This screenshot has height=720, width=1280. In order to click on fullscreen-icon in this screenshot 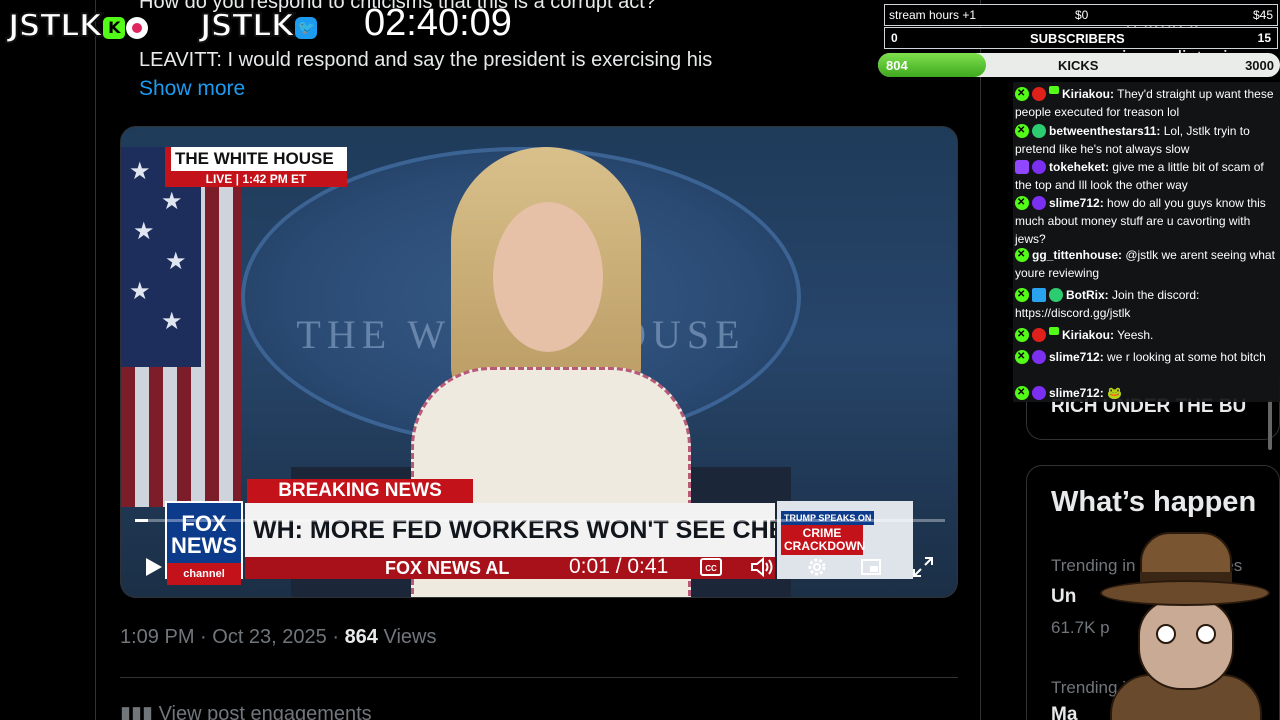, I will do `click(923, 567)`.